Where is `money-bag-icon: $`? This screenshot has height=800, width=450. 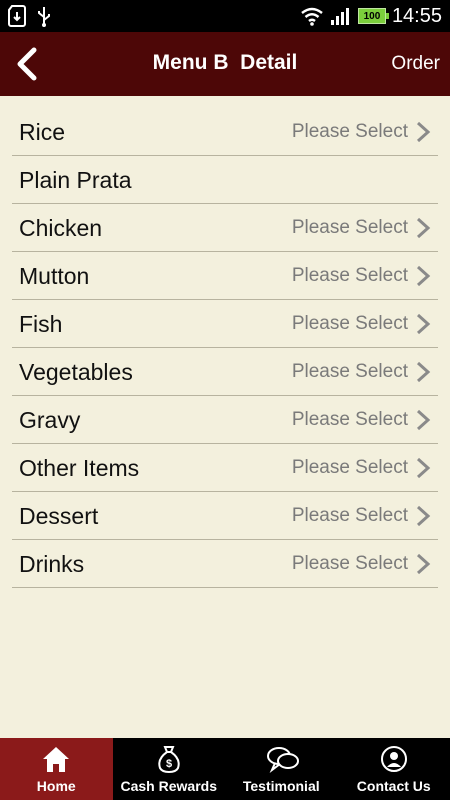 money-bag-icon: $ is located at coordinates (169, 759).